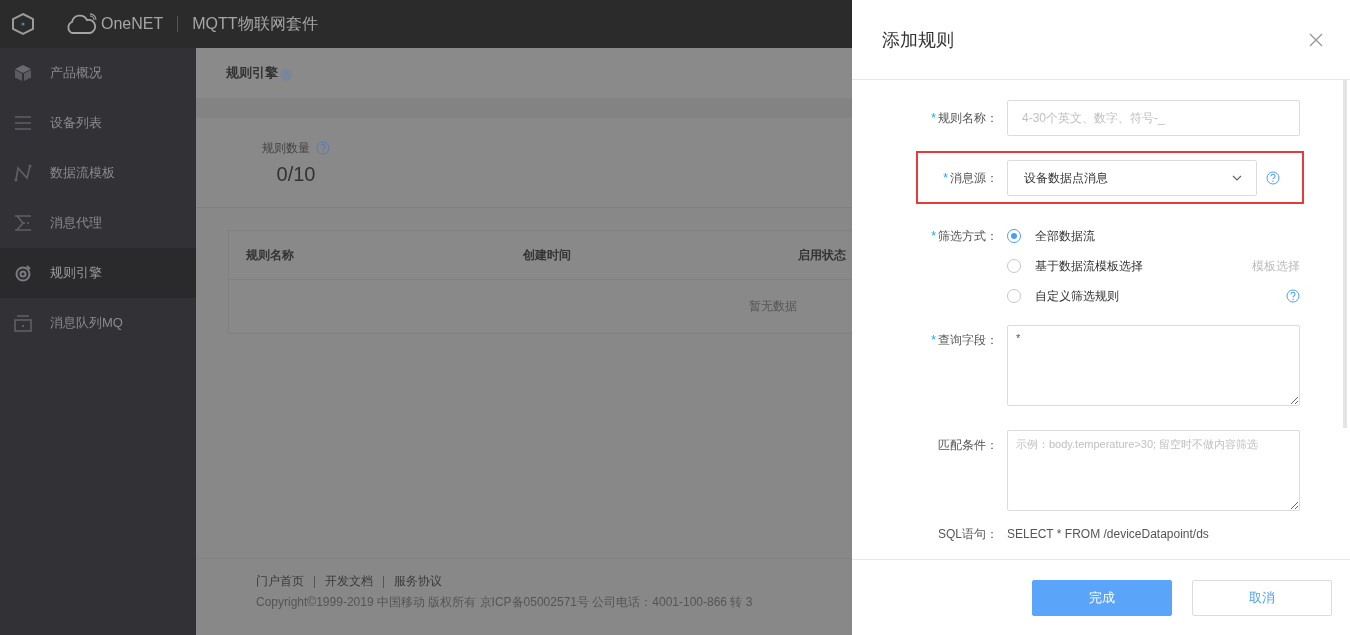 Image resolution: width=1350 pixels, height=635 pixels. Describe the element at coordinates (968, 445) in the screenshot. I see `field-label: 匹配条件：` at that location.